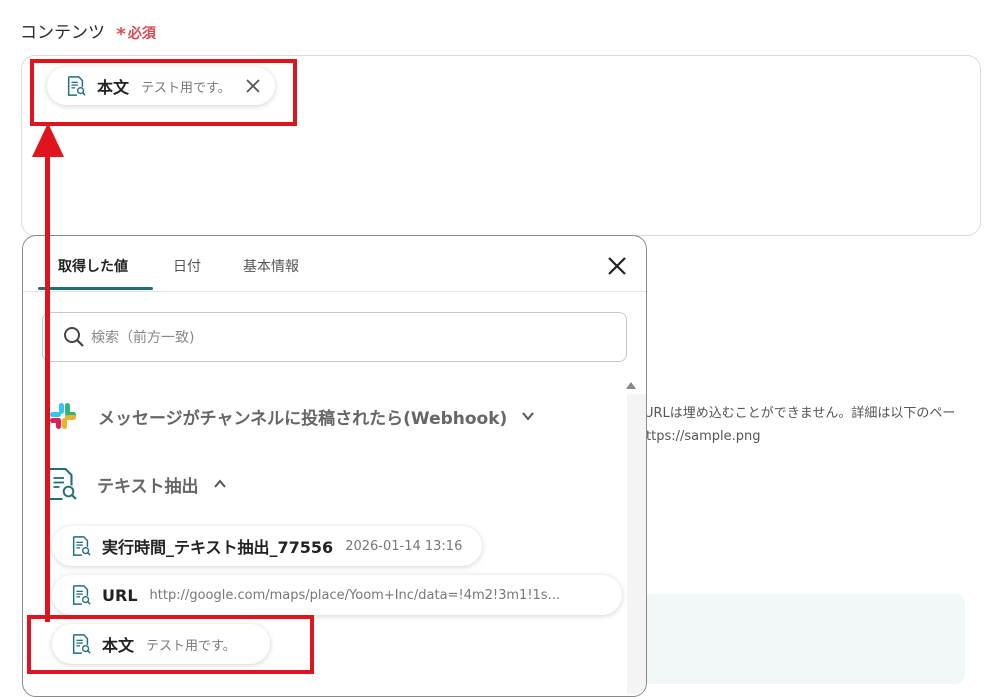  Describe the element at coordinates (48, 140) in the screenshot. I see `annotation-arrow-head` at that location.